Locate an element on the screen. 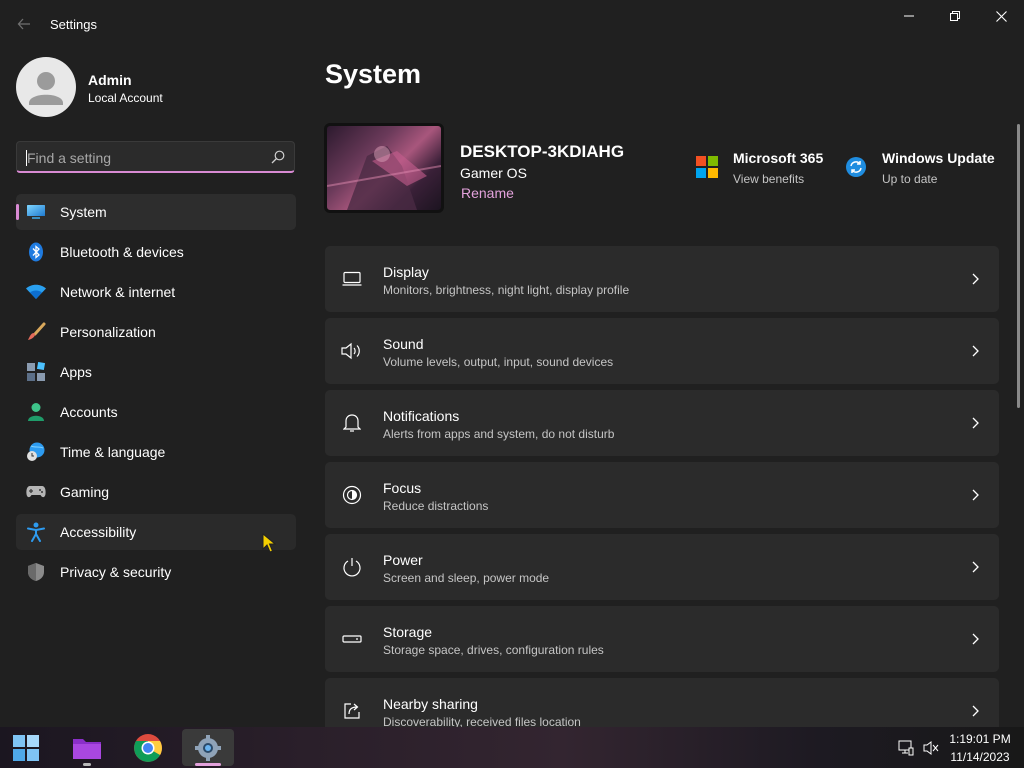 This screenshot has width=1024, height=768. sidebar-item-label: Accessibility is located at coordinates (98, 532).